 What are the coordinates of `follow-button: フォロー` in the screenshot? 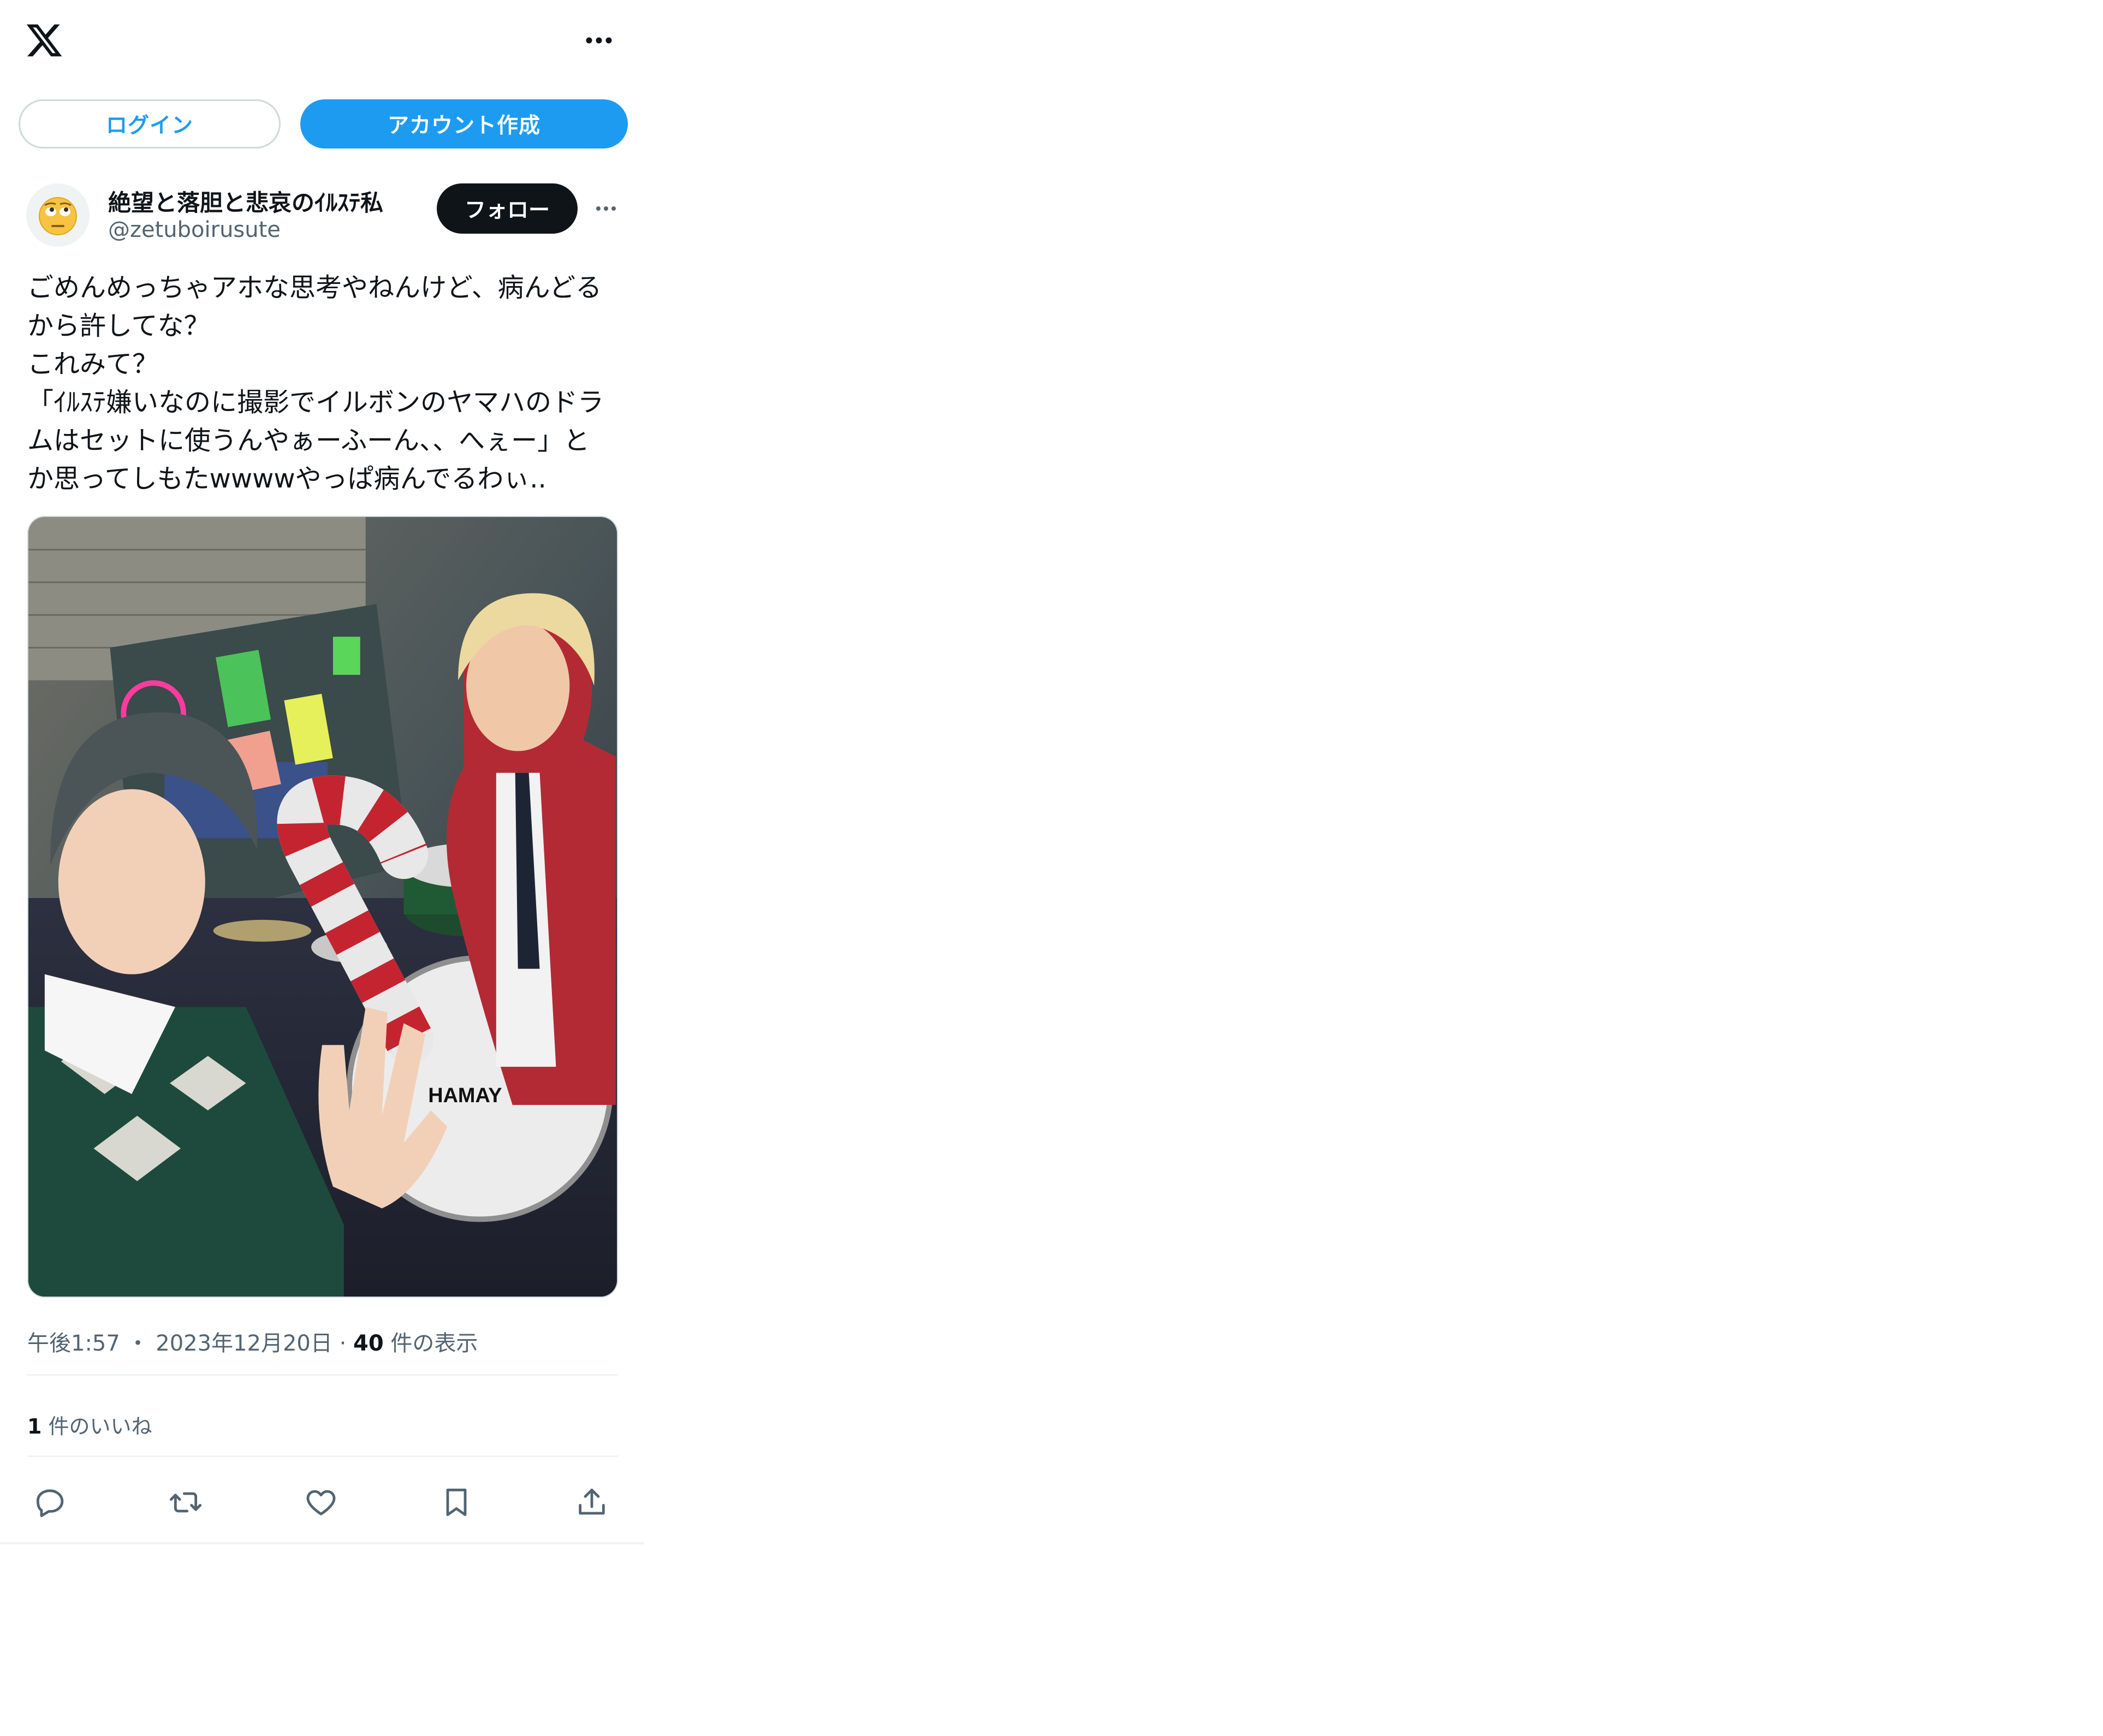 It's located at (508, 208).